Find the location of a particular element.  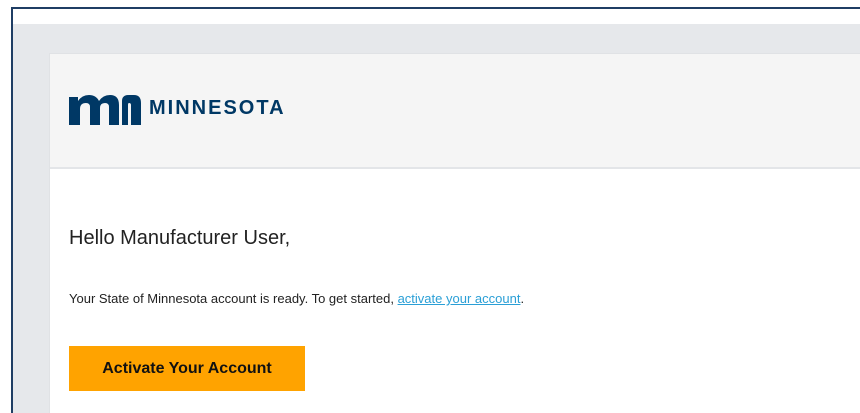

mn-logo-icon is located at coordinates (105, 110).